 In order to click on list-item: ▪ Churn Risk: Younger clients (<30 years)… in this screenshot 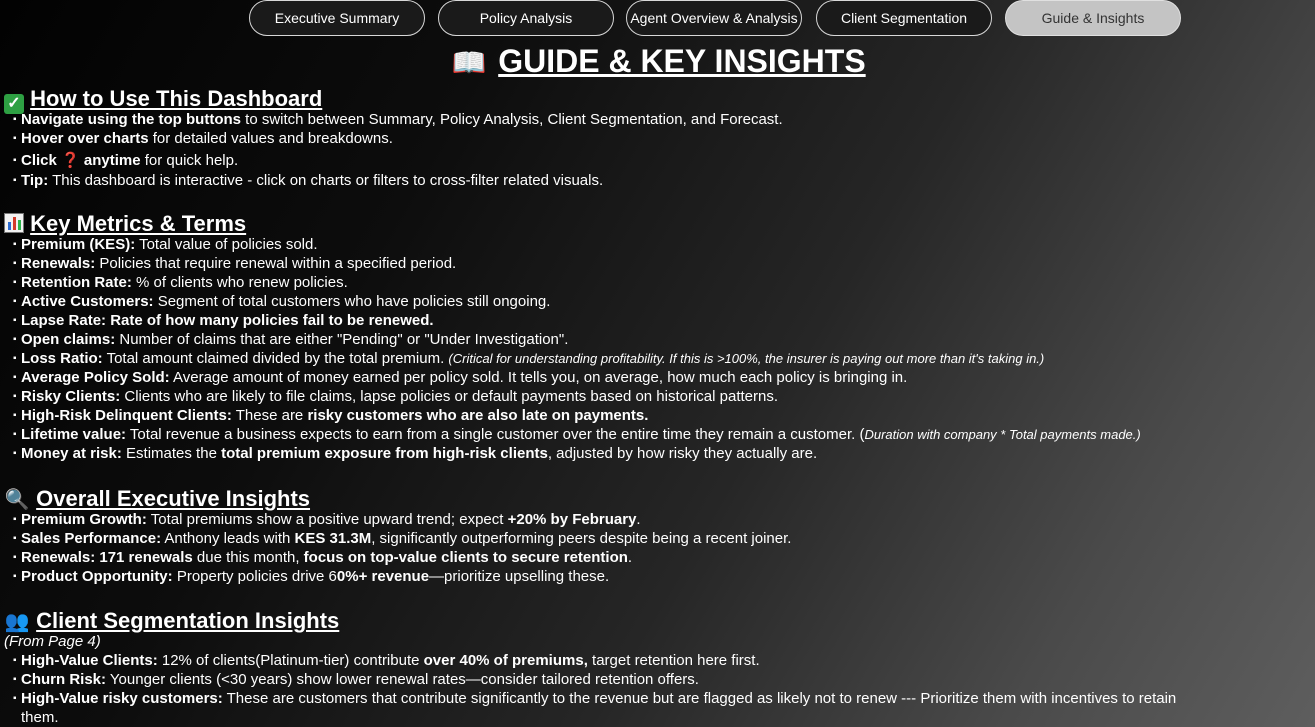, I will do `click(356, 679)`.